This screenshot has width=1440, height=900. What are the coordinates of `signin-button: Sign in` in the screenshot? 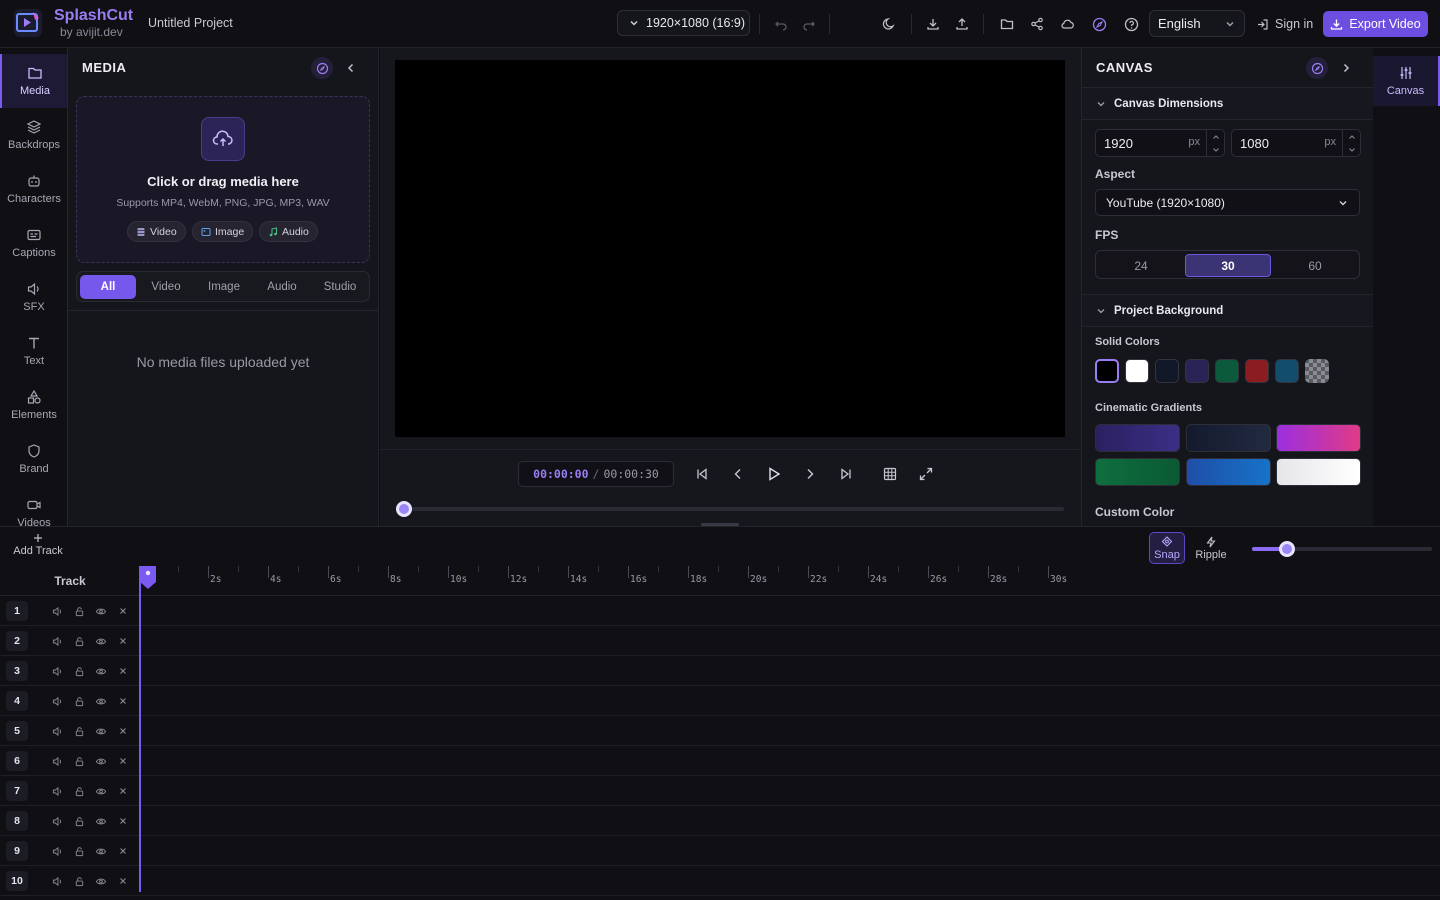 It's located at (1284, 24).